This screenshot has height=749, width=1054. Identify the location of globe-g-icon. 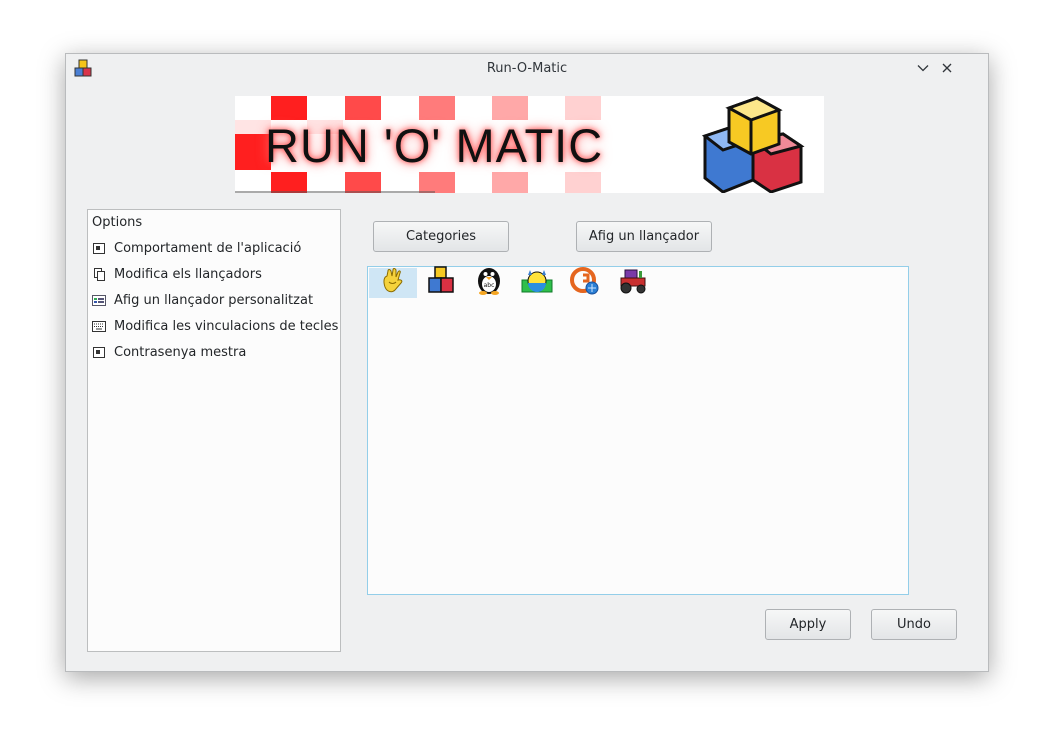
(585, 283).